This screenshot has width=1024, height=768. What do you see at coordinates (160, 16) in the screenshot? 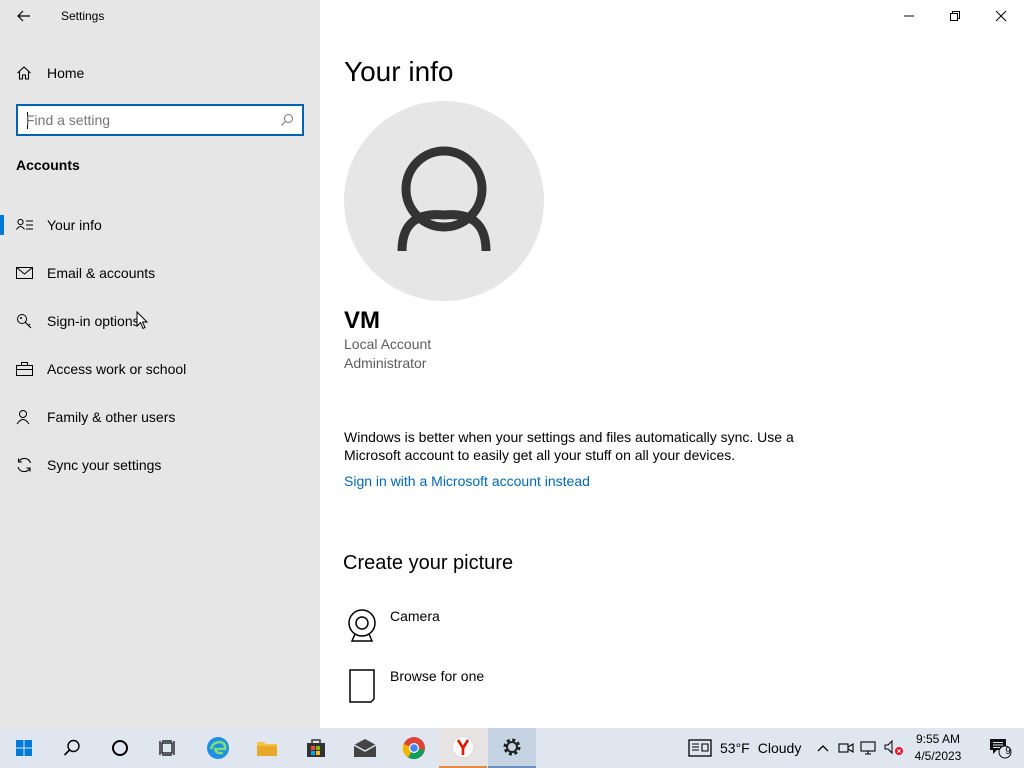
I see `title-bar: Settings` at bounding box center [160, 16].